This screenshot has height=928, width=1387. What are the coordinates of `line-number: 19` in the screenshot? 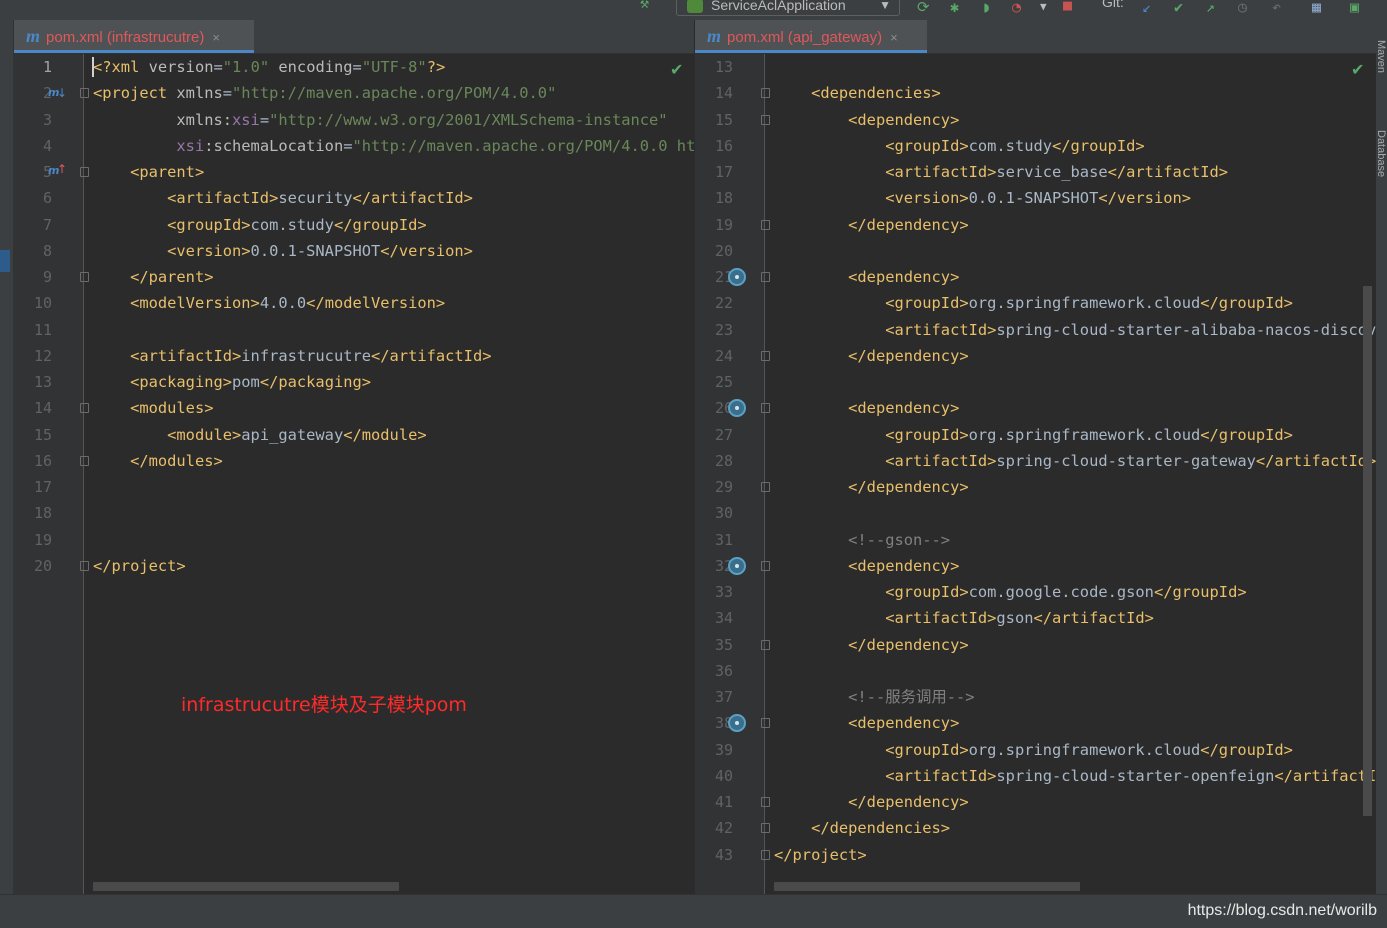 It's located at (723, 224).